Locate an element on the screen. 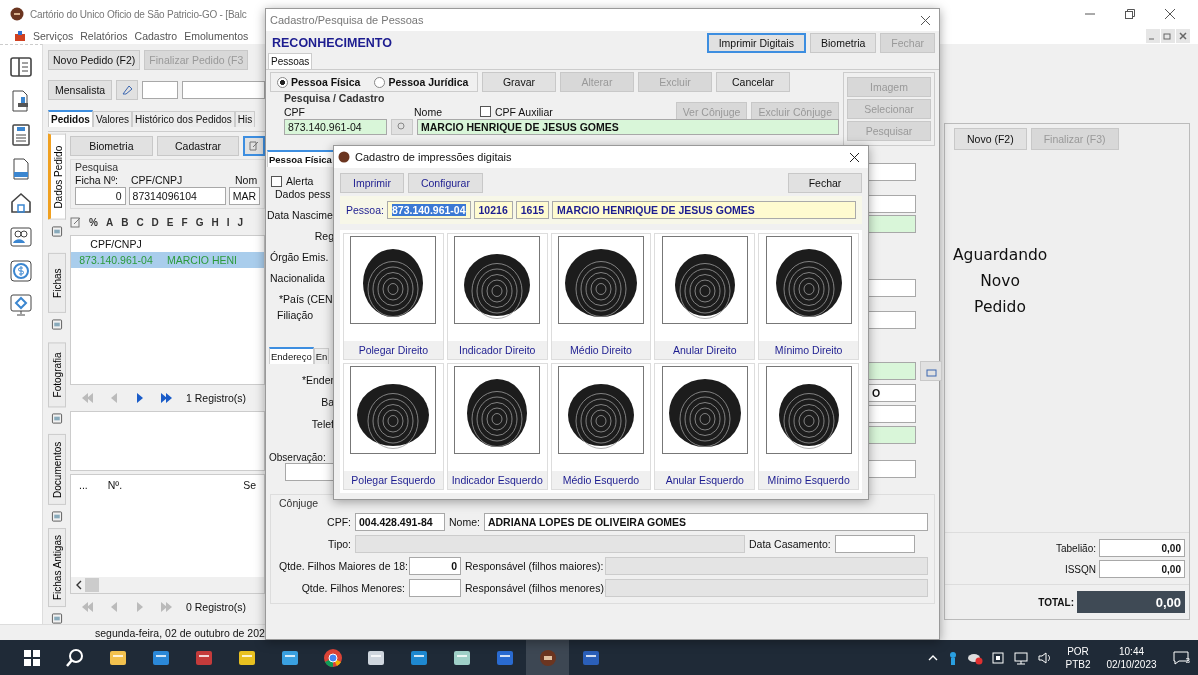 The image size is (1198, 675). menu-item: Serviços is located at coordinates (53, 36).